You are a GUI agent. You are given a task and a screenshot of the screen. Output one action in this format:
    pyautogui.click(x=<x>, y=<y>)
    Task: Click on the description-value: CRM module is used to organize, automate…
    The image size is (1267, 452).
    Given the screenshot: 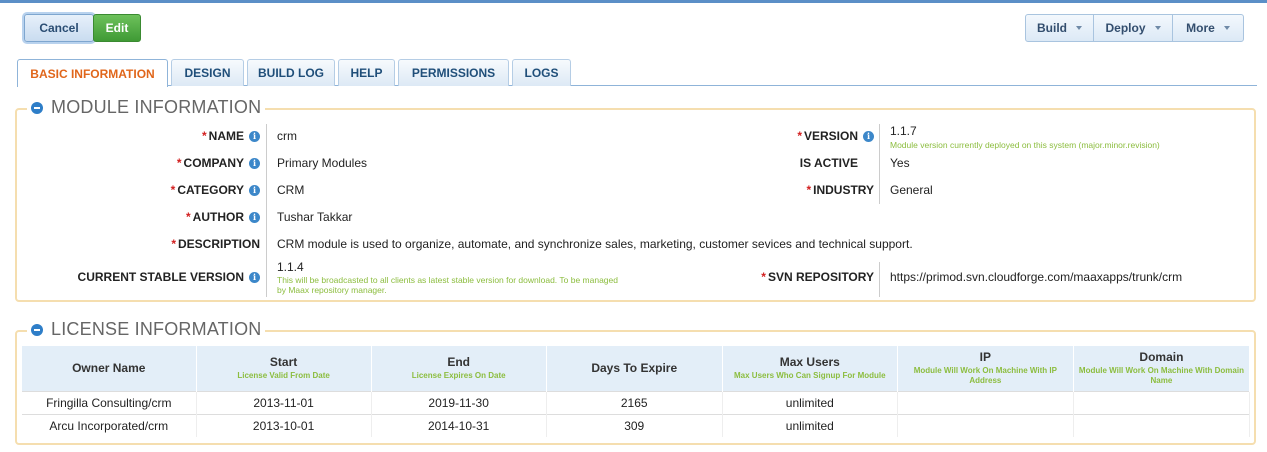 What is the action you would take?
    pyautogui.click(x=595, y=244)
    